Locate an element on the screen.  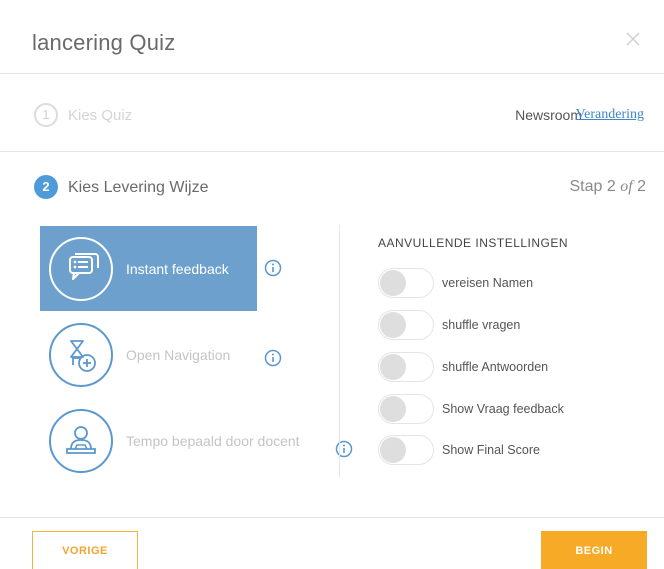
modal-title: lancering Quiz is located at coordinates (104, 42).